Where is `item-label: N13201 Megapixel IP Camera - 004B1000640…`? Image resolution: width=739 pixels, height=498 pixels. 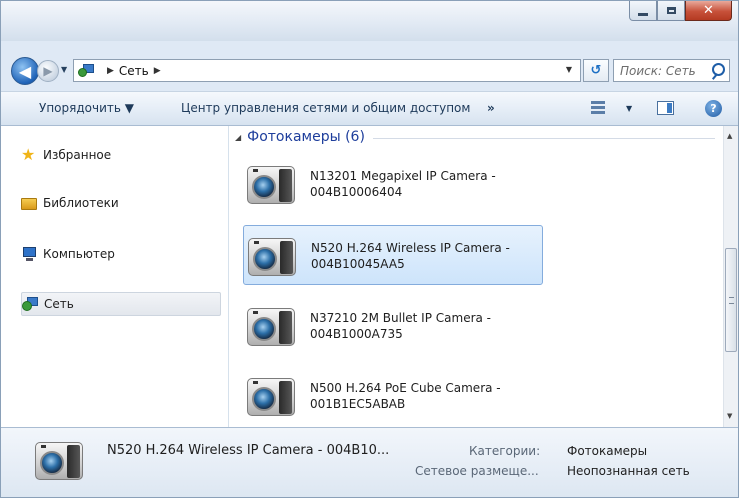
item-label: N13201 Megapixel IP Camera - 004B1000640… is located at coordinates (403, 184).